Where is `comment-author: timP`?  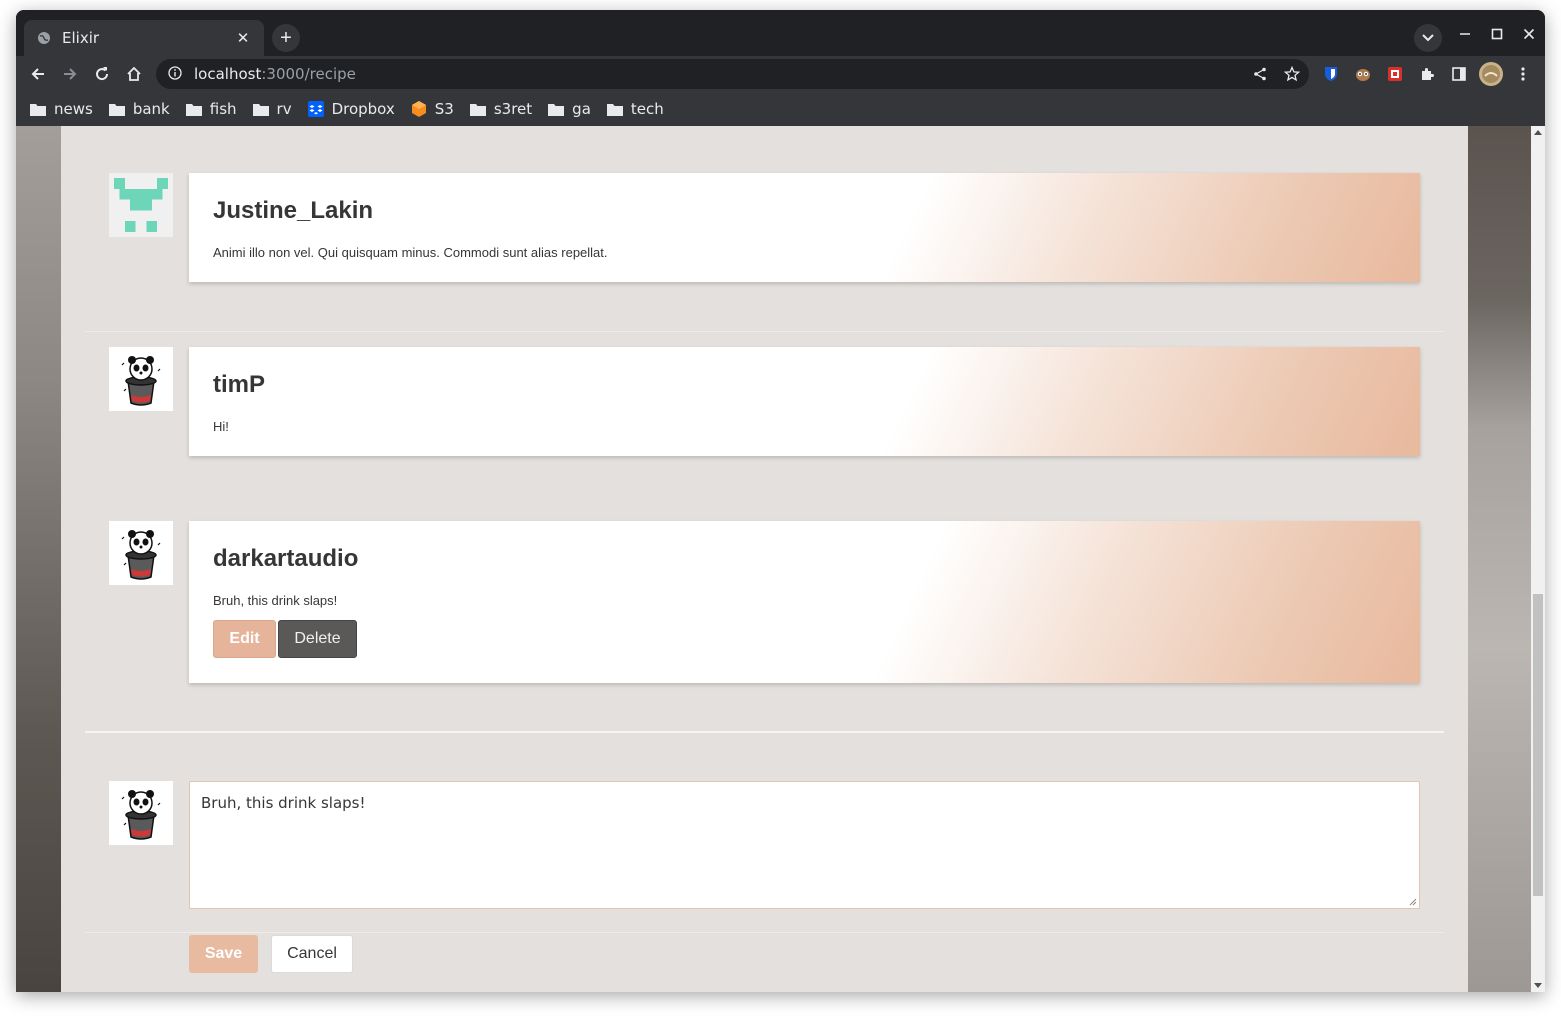 comment-author: timP is located at coordinates (239, 384).